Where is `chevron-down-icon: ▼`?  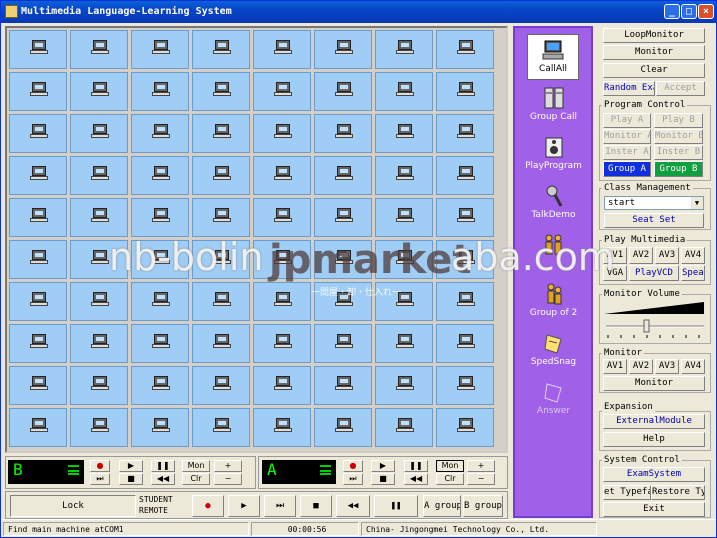
chevron-down-icon: ▼ is located at coordinates (697, 203).